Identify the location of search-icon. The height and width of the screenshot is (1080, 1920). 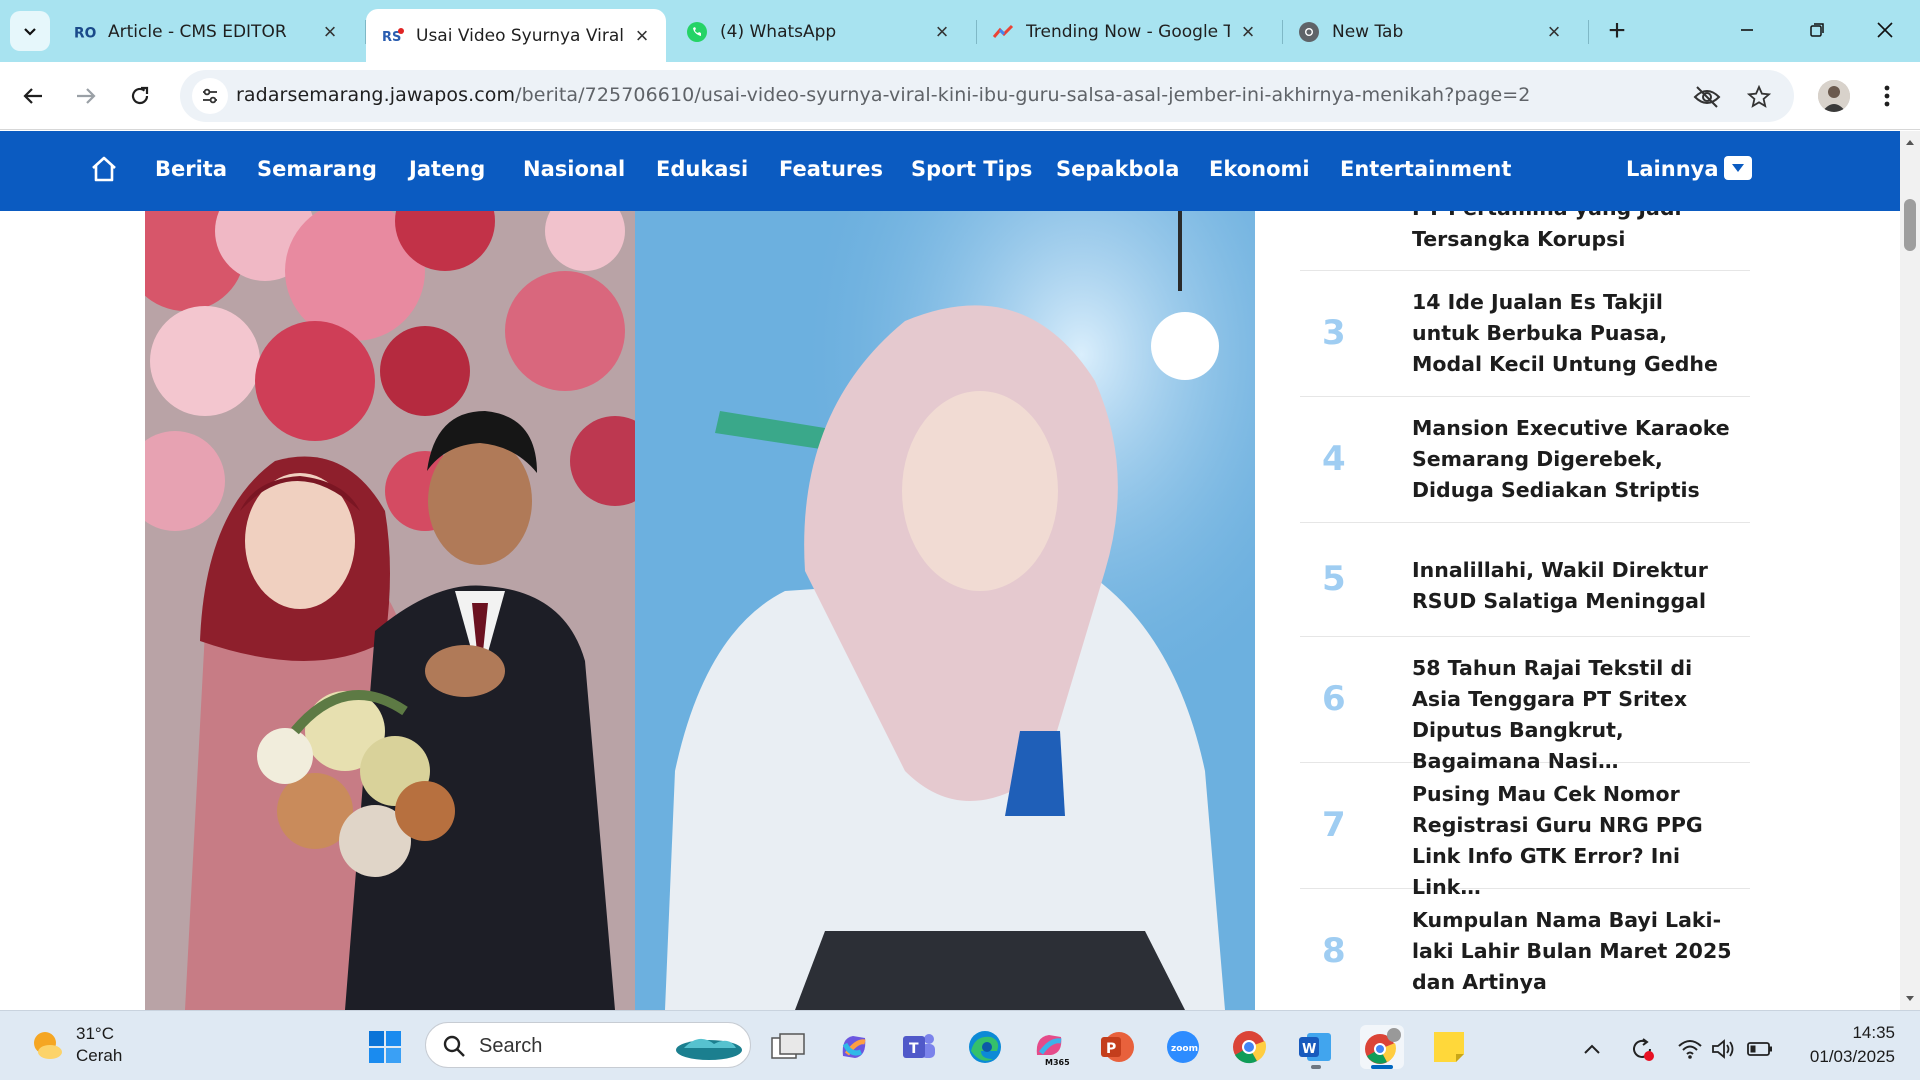
(454, 1046).